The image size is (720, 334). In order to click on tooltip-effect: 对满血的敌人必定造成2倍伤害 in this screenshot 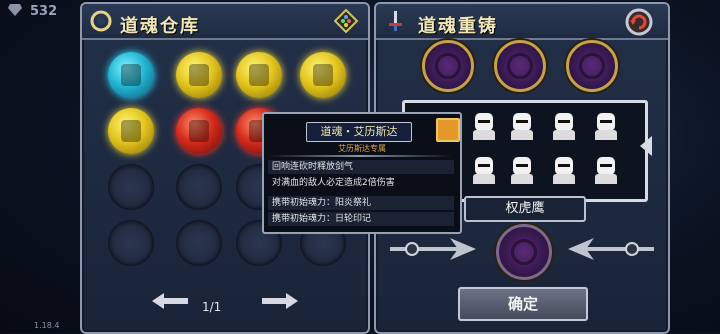, I will do `click(333, 183)`.